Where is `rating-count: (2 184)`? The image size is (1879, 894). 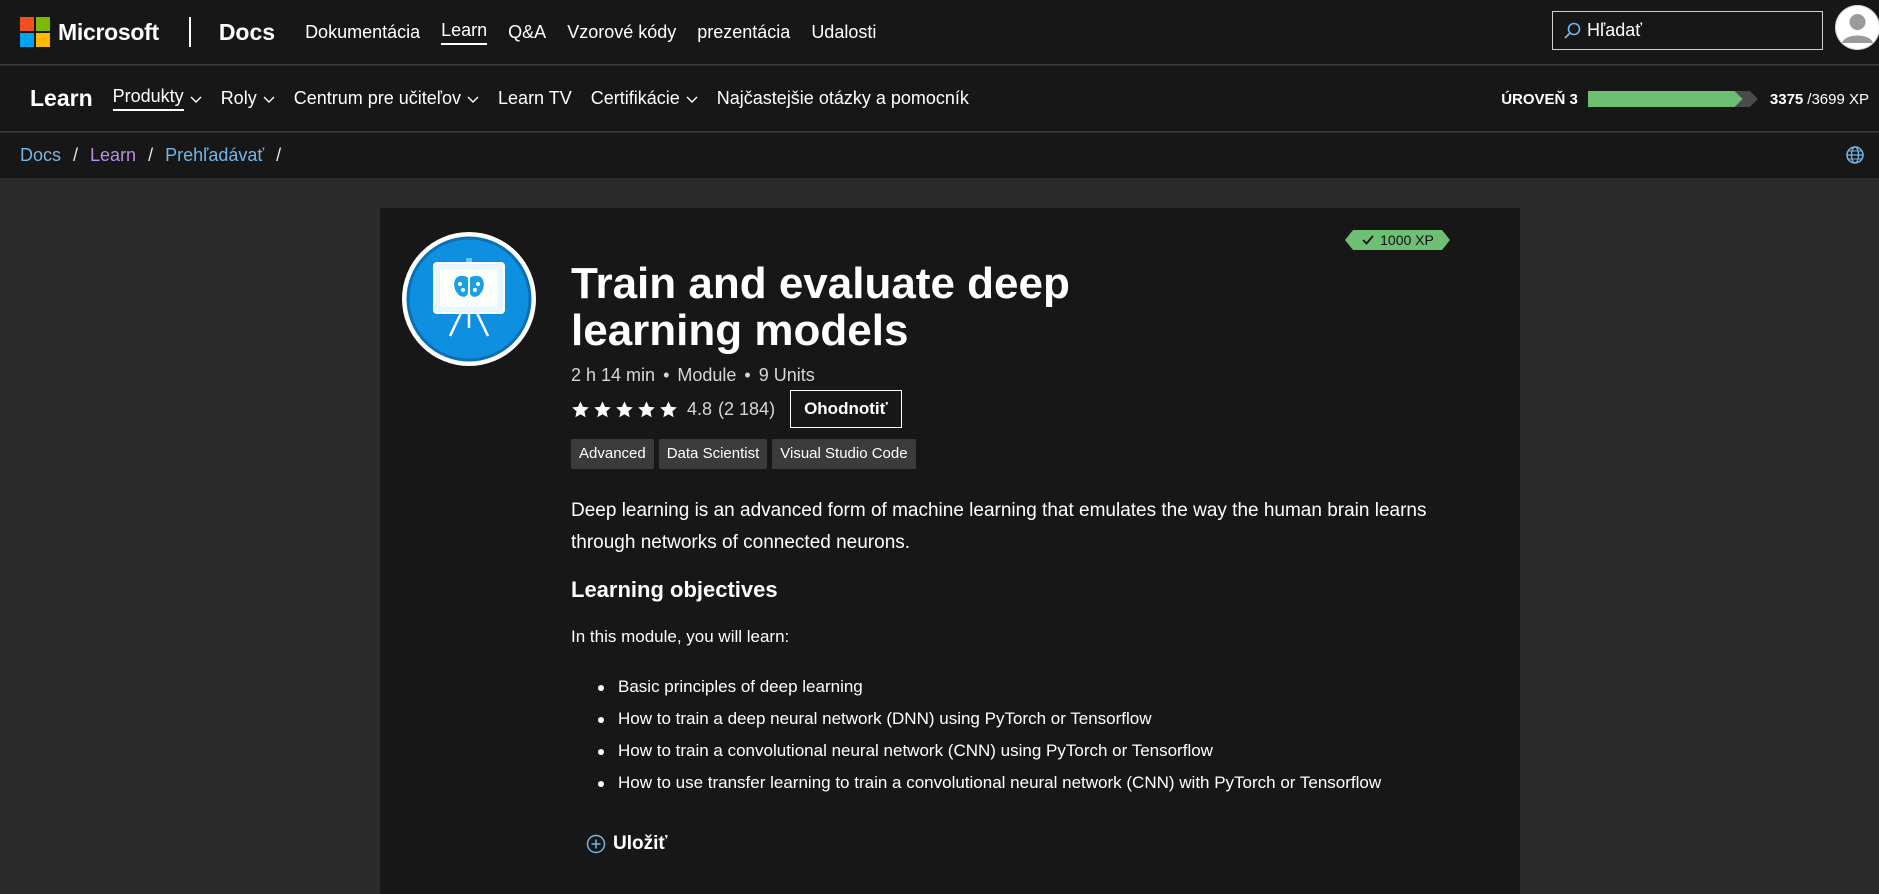
rating-count: (2 184) is located at coordinates (747, 408).